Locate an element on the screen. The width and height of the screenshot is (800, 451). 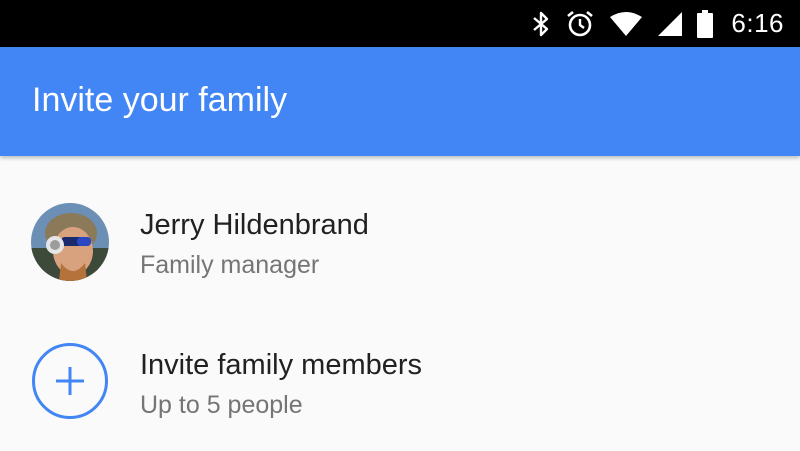
member-role: Family manager is located at coordinates (230, 265).